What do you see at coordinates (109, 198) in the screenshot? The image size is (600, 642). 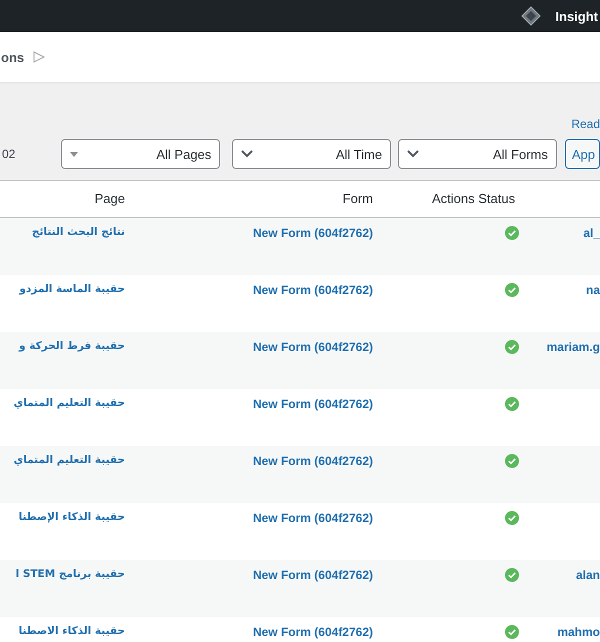 I see `column-header: Page` at bounding box center [109, 198].